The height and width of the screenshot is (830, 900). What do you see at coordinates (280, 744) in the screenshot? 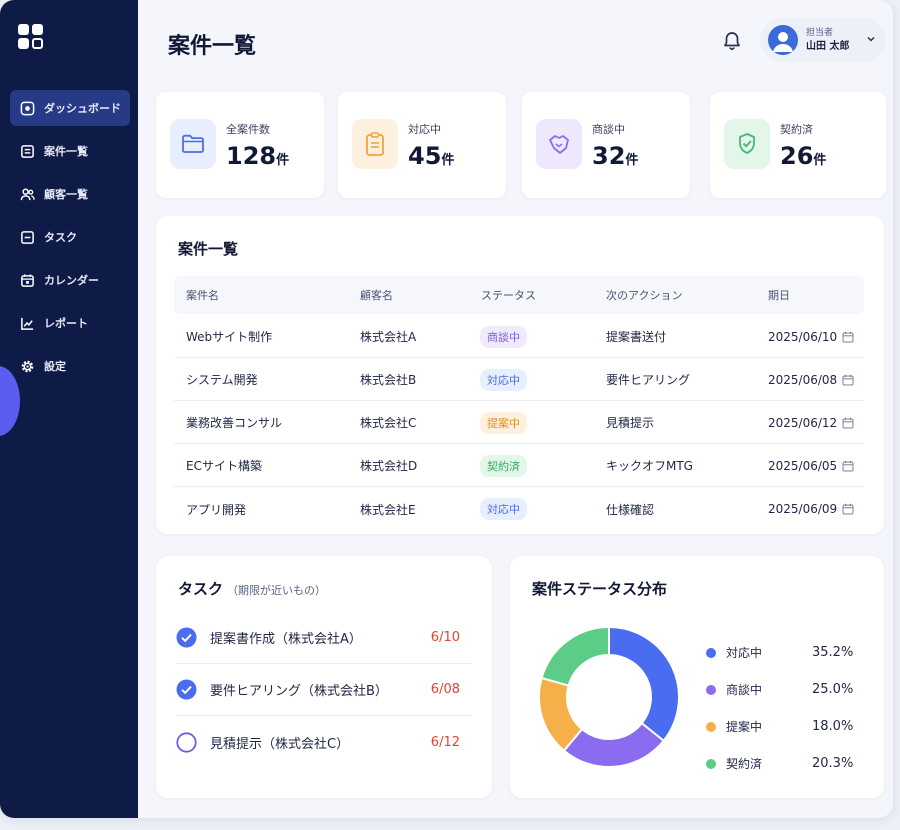
I see `task-label: 見積提示（株式会社C）` at bounding box center [280, 744].